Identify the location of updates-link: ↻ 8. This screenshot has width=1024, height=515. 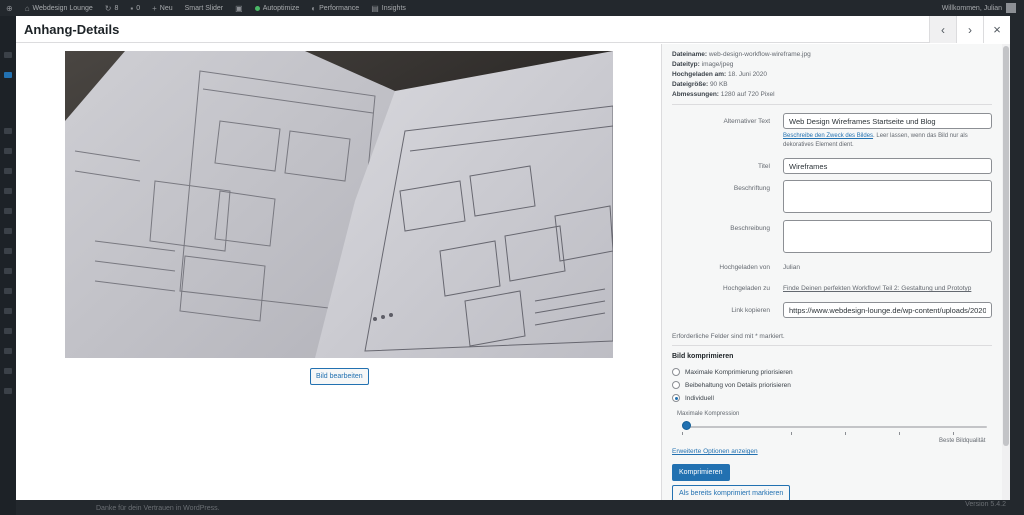
(112, 8).